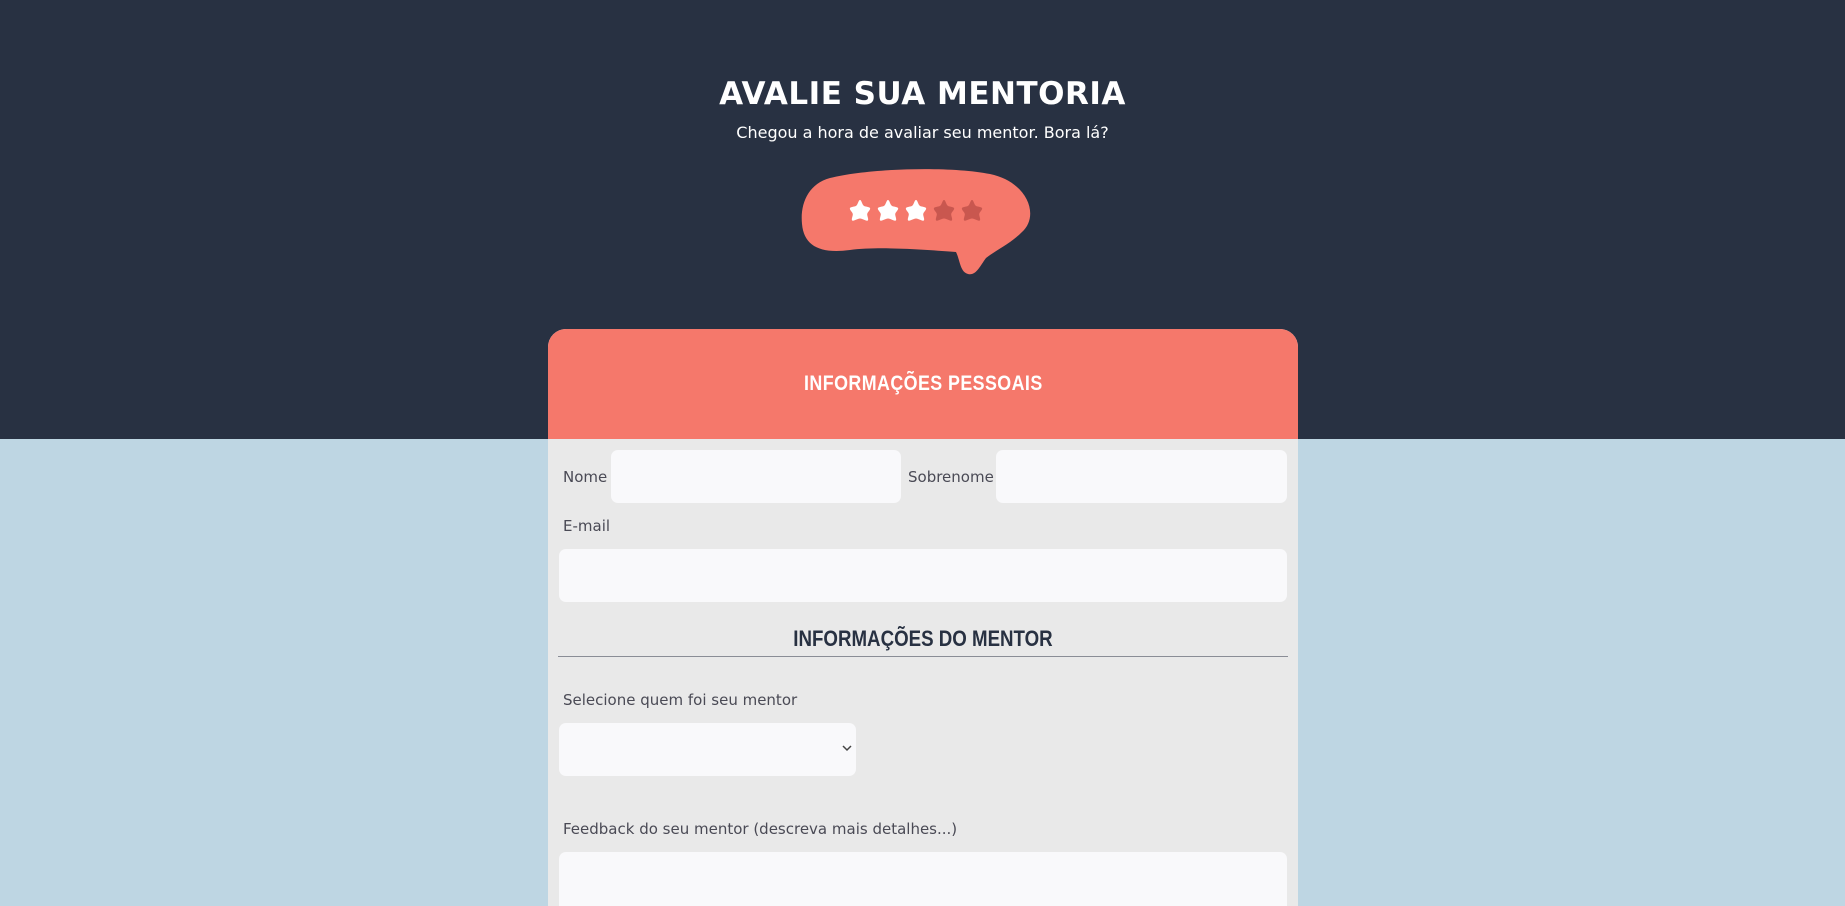 The image size is (1845, 906). What do you see at coordinates (756, 476) in the screenshot?
I see `first-name-field` at bounding box center [756, 476].